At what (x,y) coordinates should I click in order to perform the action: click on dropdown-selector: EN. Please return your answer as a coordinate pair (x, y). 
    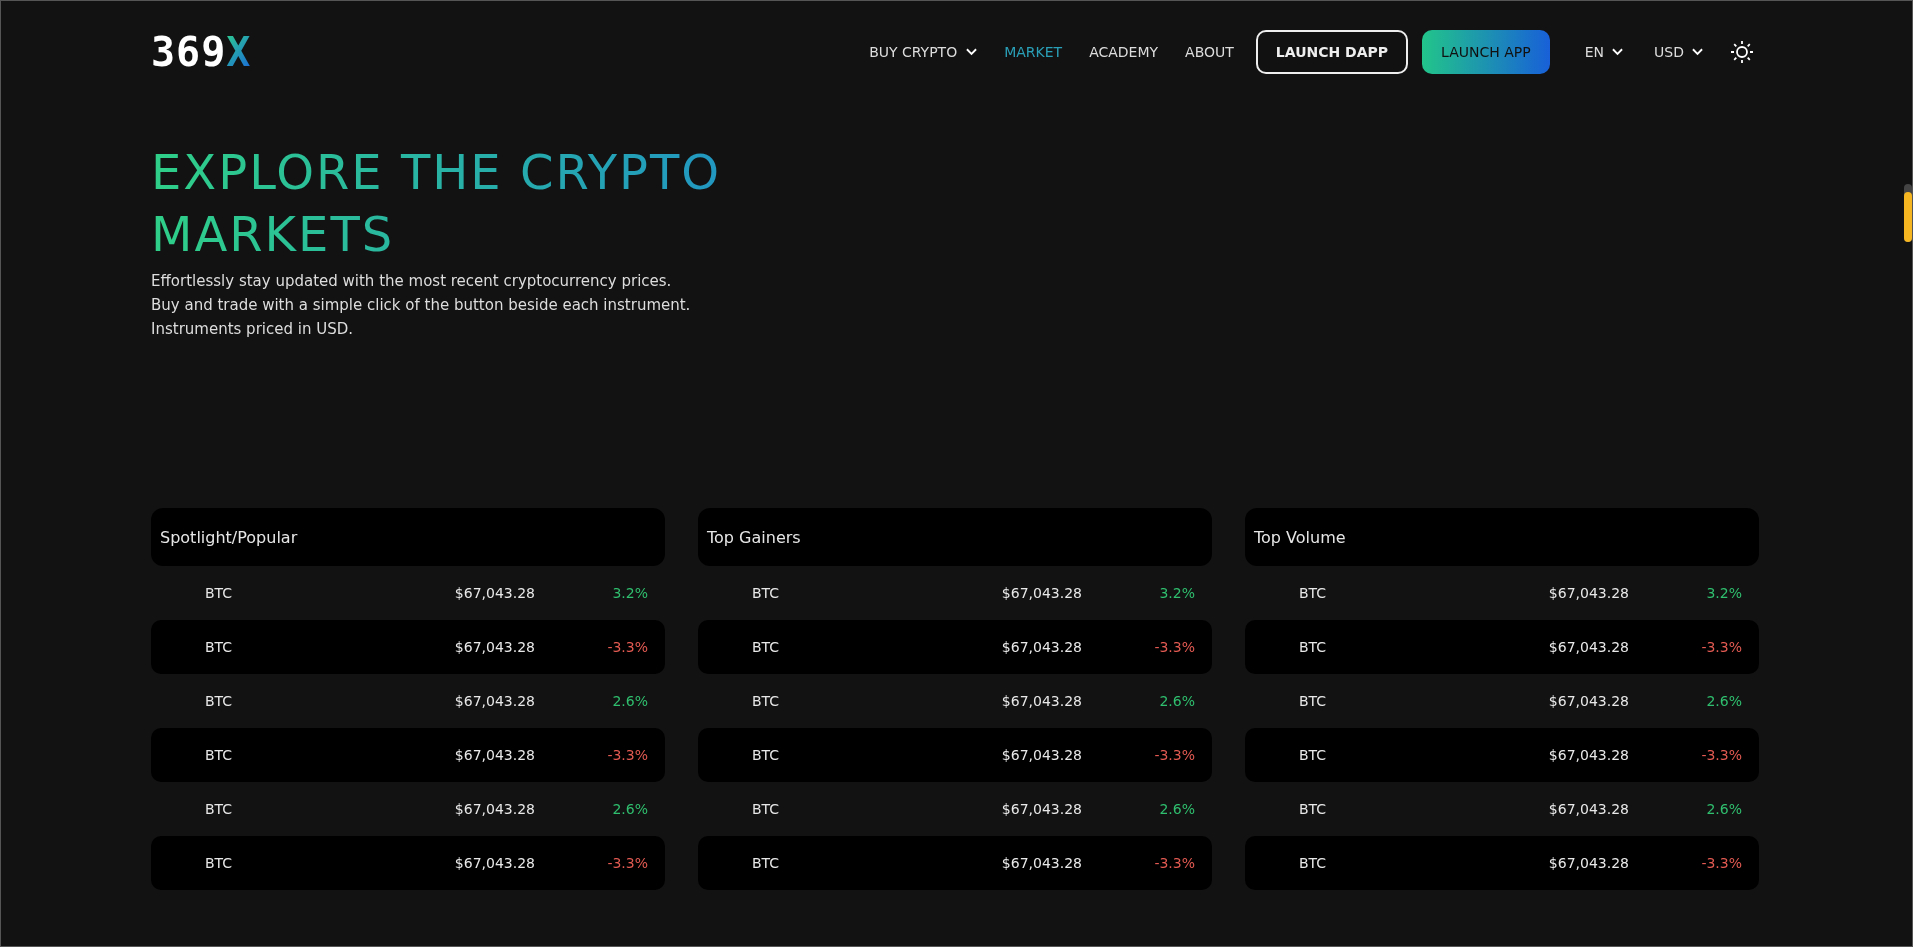
    Looking at the image, I should click on (1604, 52).